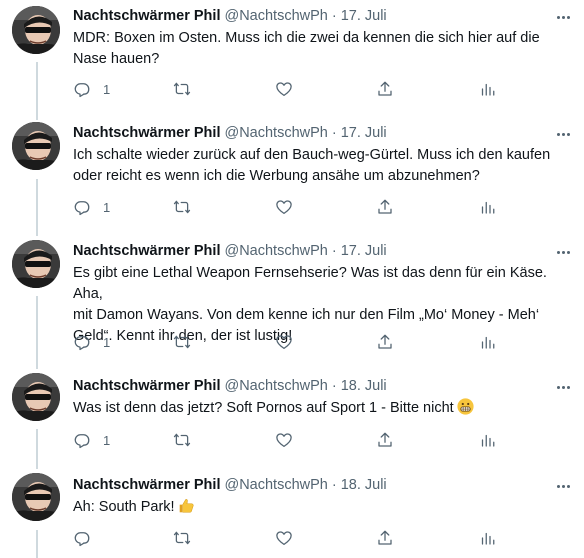  What do you see at coordinates (186, 505) in the screenshot?
I see `thumbs-up-emoji` at bounding box center [186, 505].